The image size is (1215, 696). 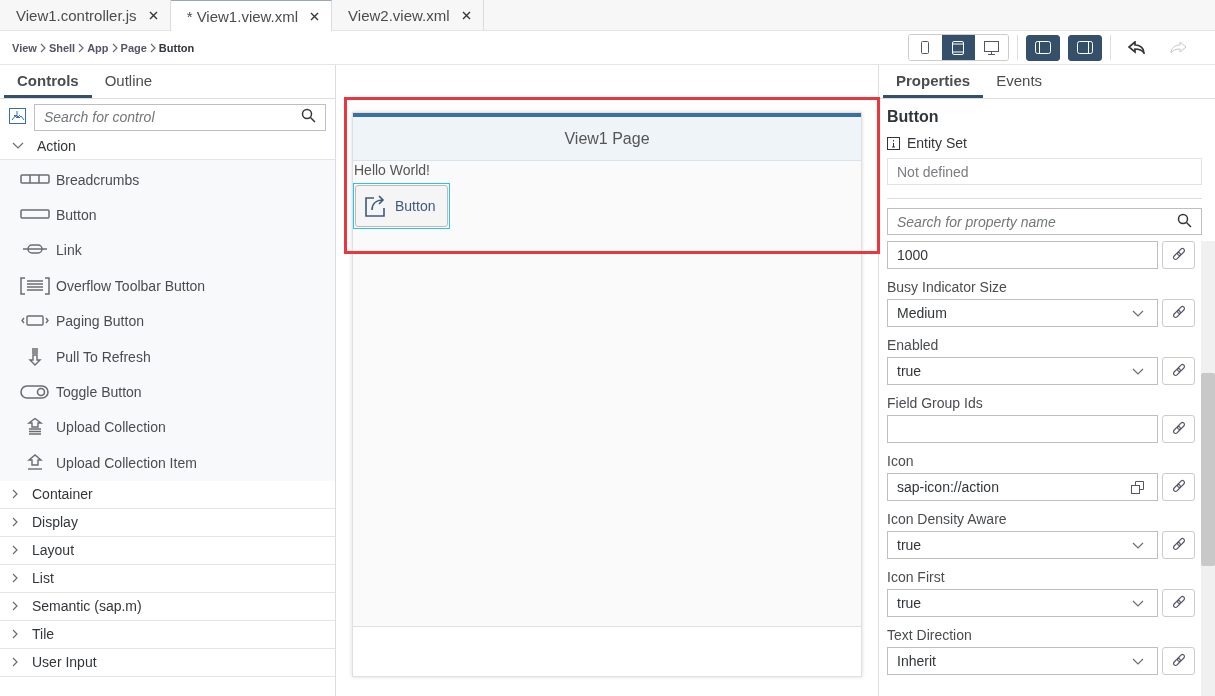 I want to click on scrollbar, so click(x=1208, y=468).